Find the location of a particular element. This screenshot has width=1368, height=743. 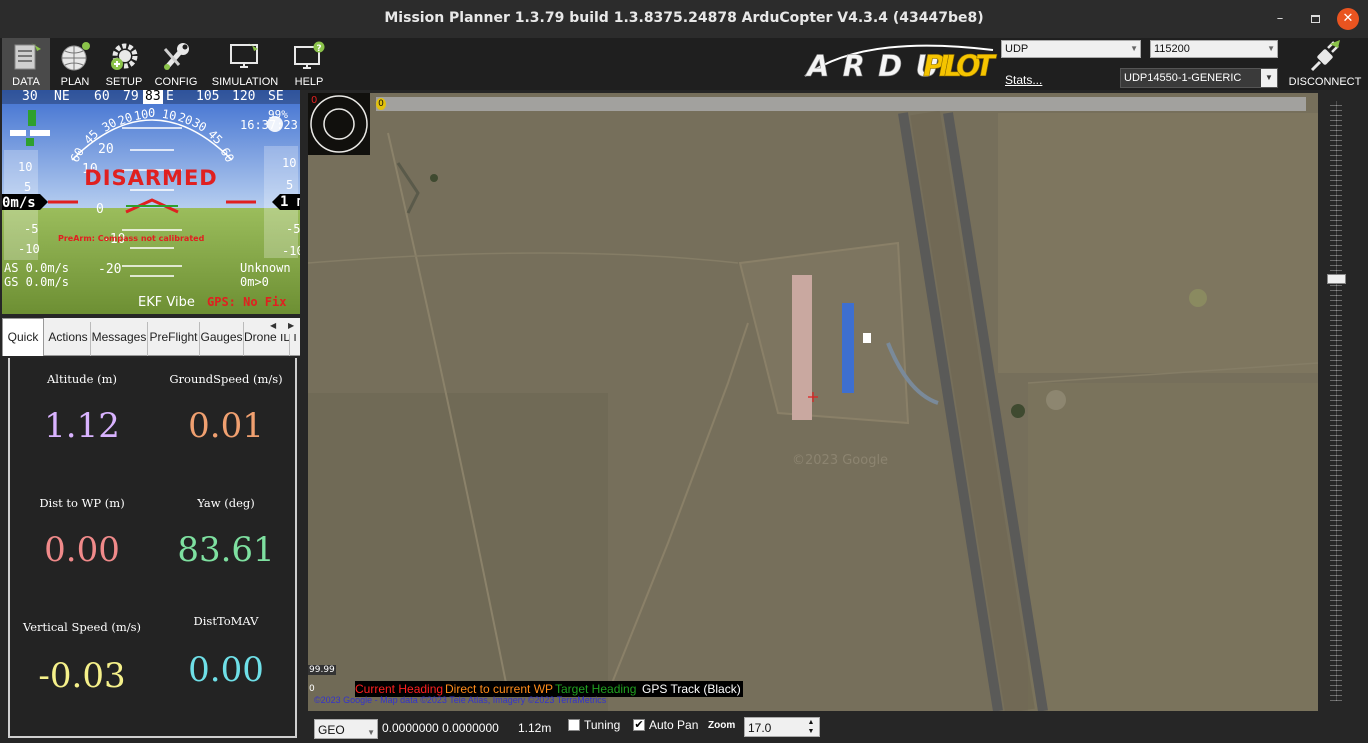

connection-type-select: UDP ▼ is located at coordinates (1071, 49).